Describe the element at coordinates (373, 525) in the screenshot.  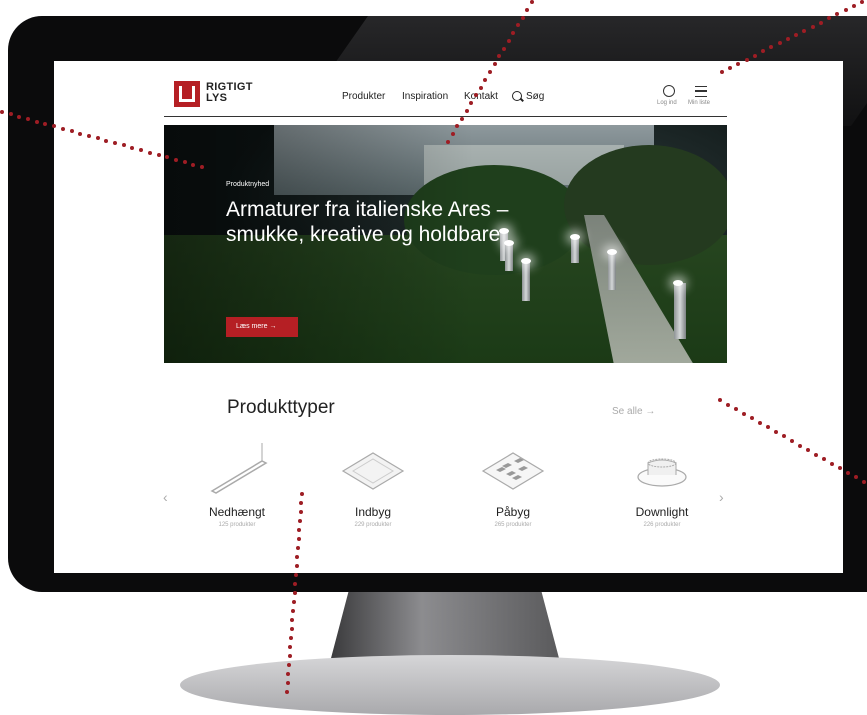
I see `product-count: 229 produkter` at that location.